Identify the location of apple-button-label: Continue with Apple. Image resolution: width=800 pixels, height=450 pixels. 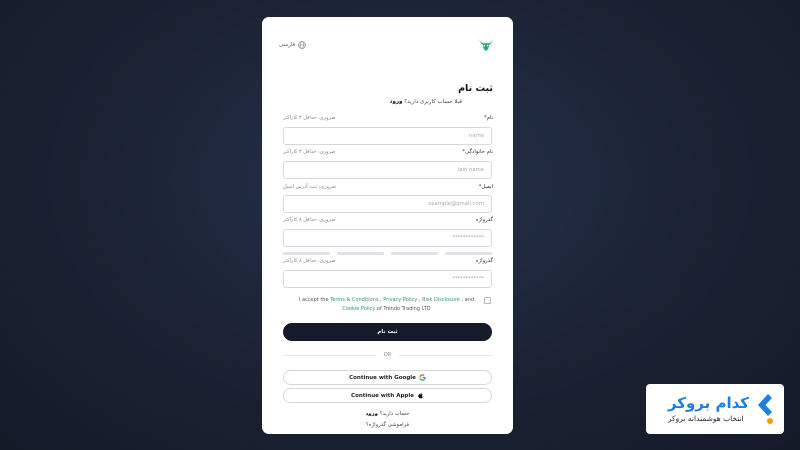
(382, 395).